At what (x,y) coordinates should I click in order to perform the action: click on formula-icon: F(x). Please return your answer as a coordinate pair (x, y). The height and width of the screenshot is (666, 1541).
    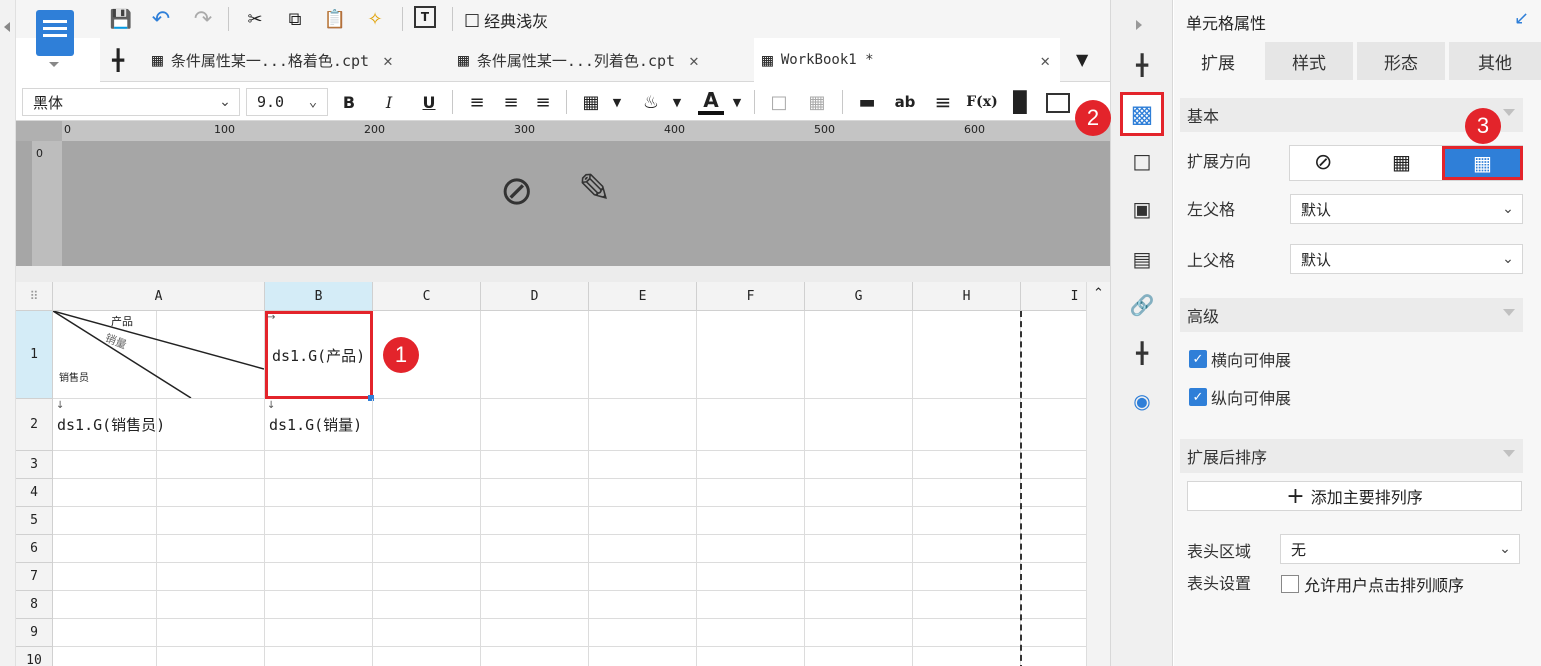
    Looking at the image, I should click on (982, 102).